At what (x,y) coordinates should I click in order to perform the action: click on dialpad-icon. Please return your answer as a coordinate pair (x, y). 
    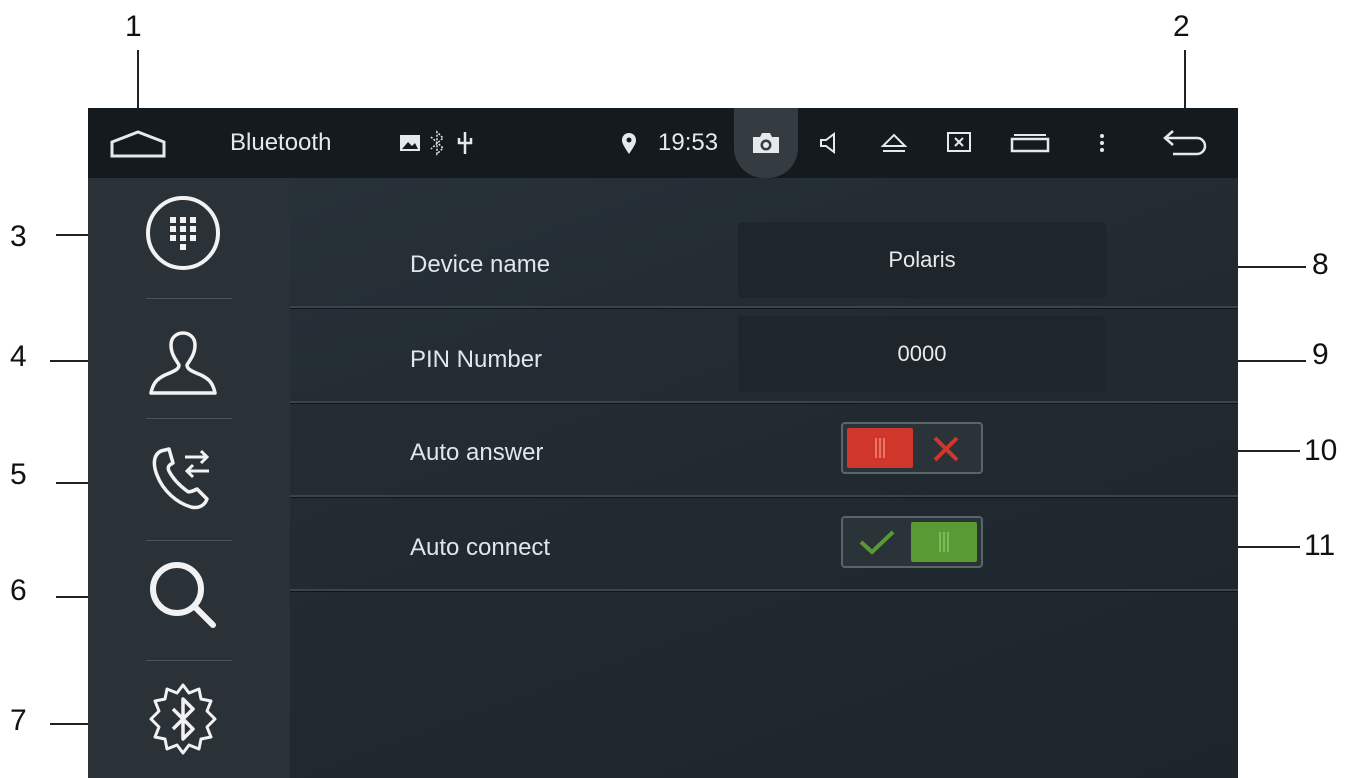
    Looking at the image, I should click on (183, 235).